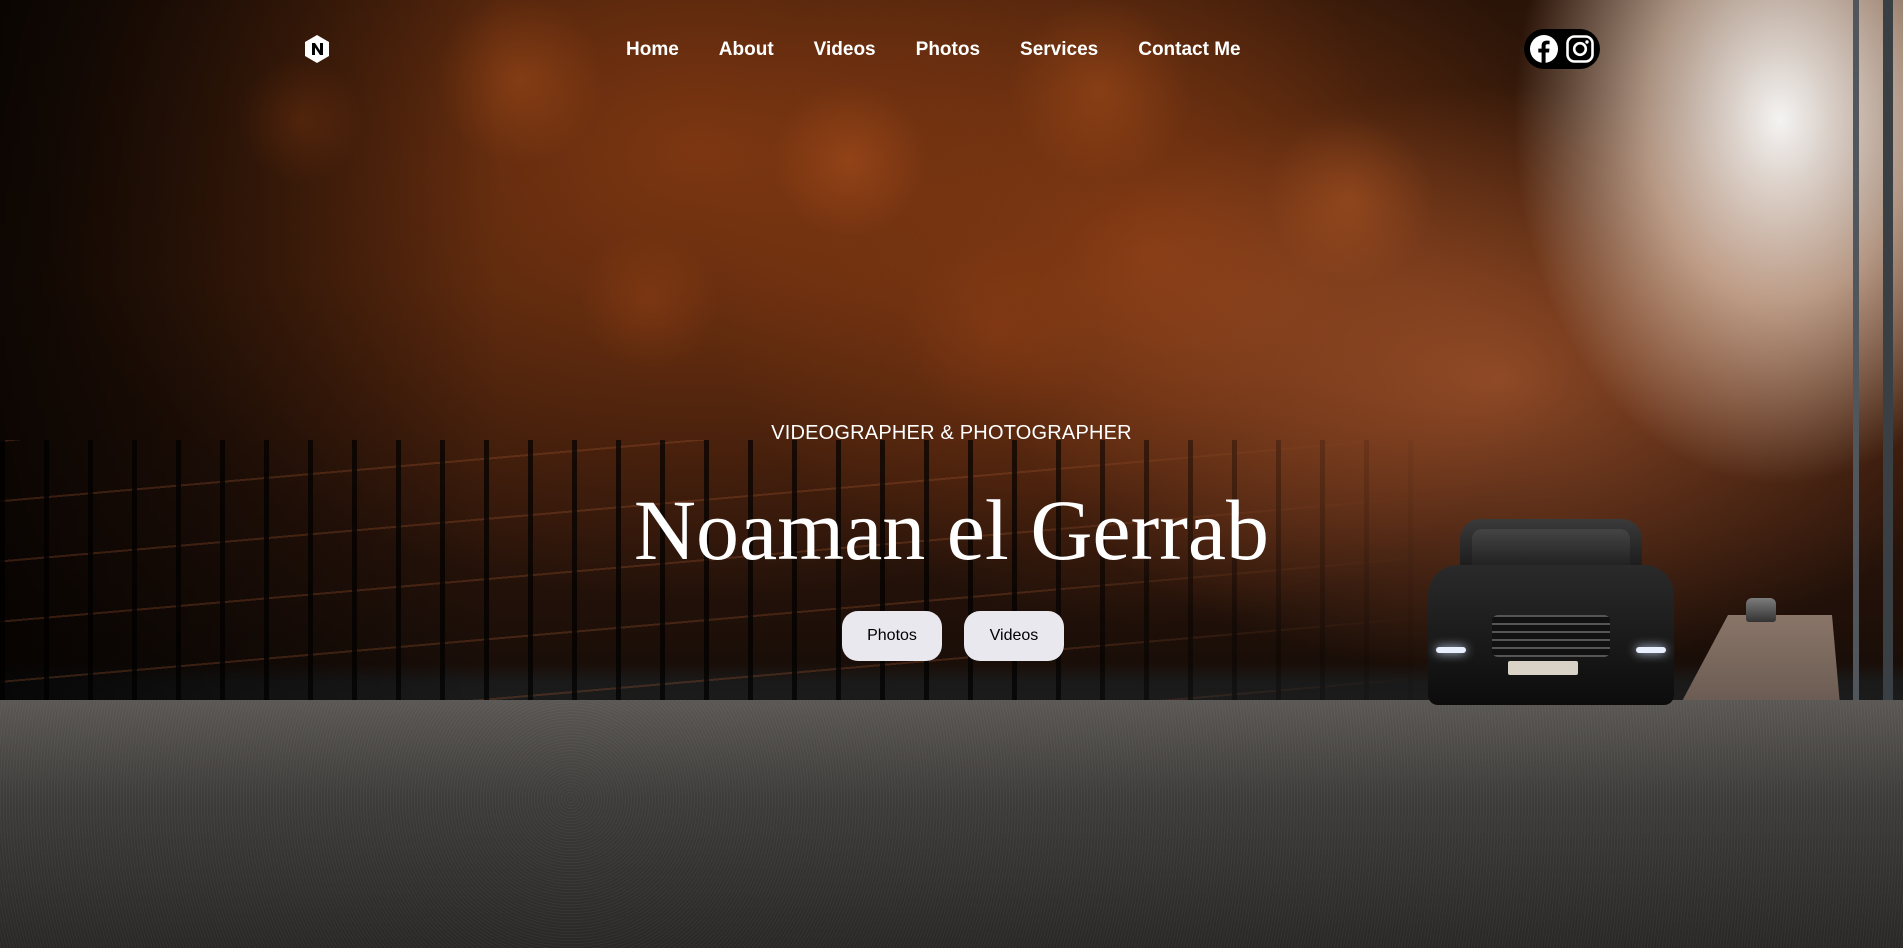  Describe the element at coordinates (953, 636) in the screenshot. I see `hero-buttons: Photos Videos` at that location.